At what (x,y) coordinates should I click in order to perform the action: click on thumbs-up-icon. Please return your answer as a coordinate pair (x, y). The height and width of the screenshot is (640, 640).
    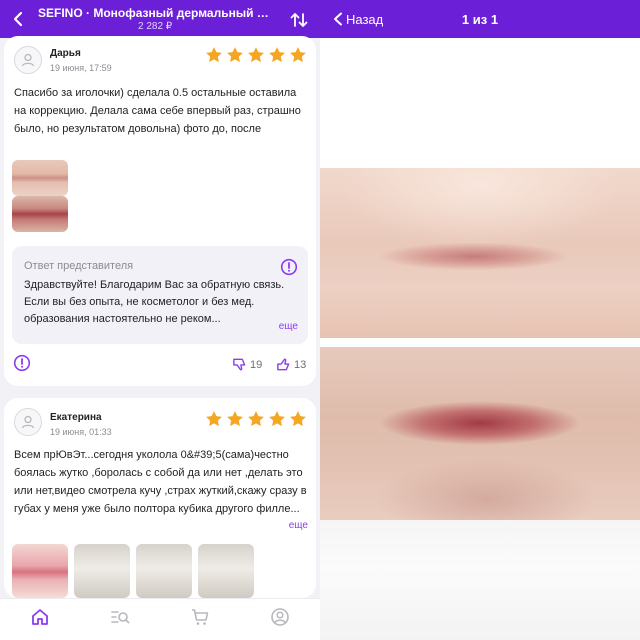
    Looking at the image, I should click on (283, 364).